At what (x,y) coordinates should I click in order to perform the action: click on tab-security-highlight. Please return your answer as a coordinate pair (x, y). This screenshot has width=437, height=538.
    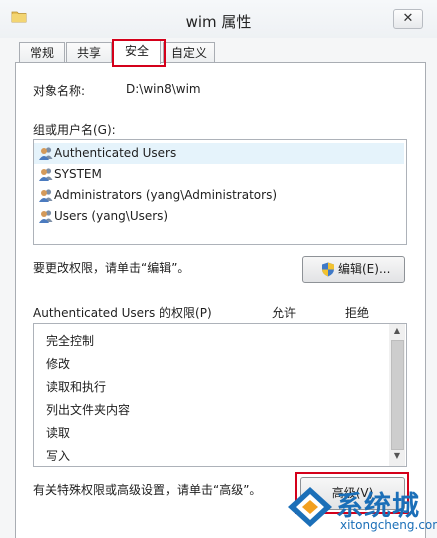
    Looking at the image, I should click on (139, 53).